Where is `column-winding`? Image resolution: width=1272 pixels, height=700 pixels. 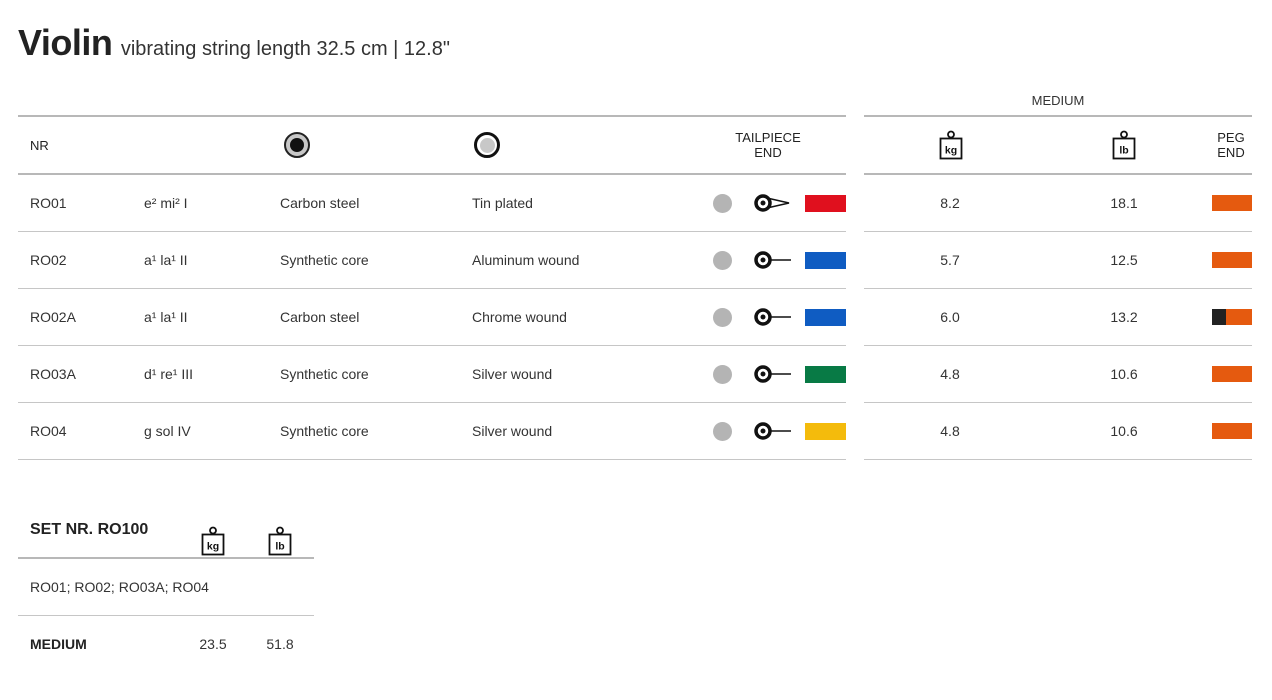
column-winding is located at coordinates (487, 145).